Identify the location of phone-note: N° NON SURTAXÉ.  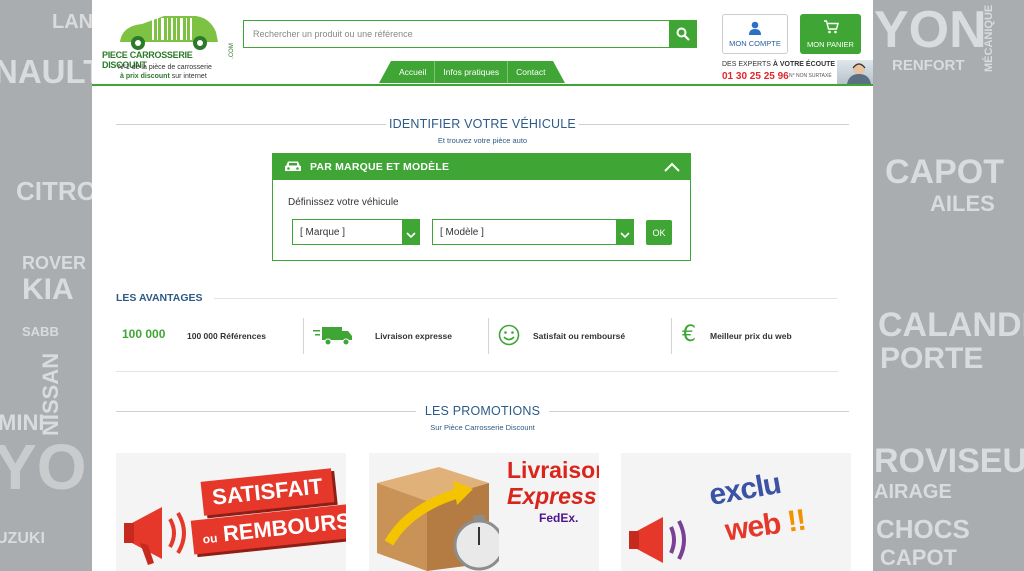
(810, 76).